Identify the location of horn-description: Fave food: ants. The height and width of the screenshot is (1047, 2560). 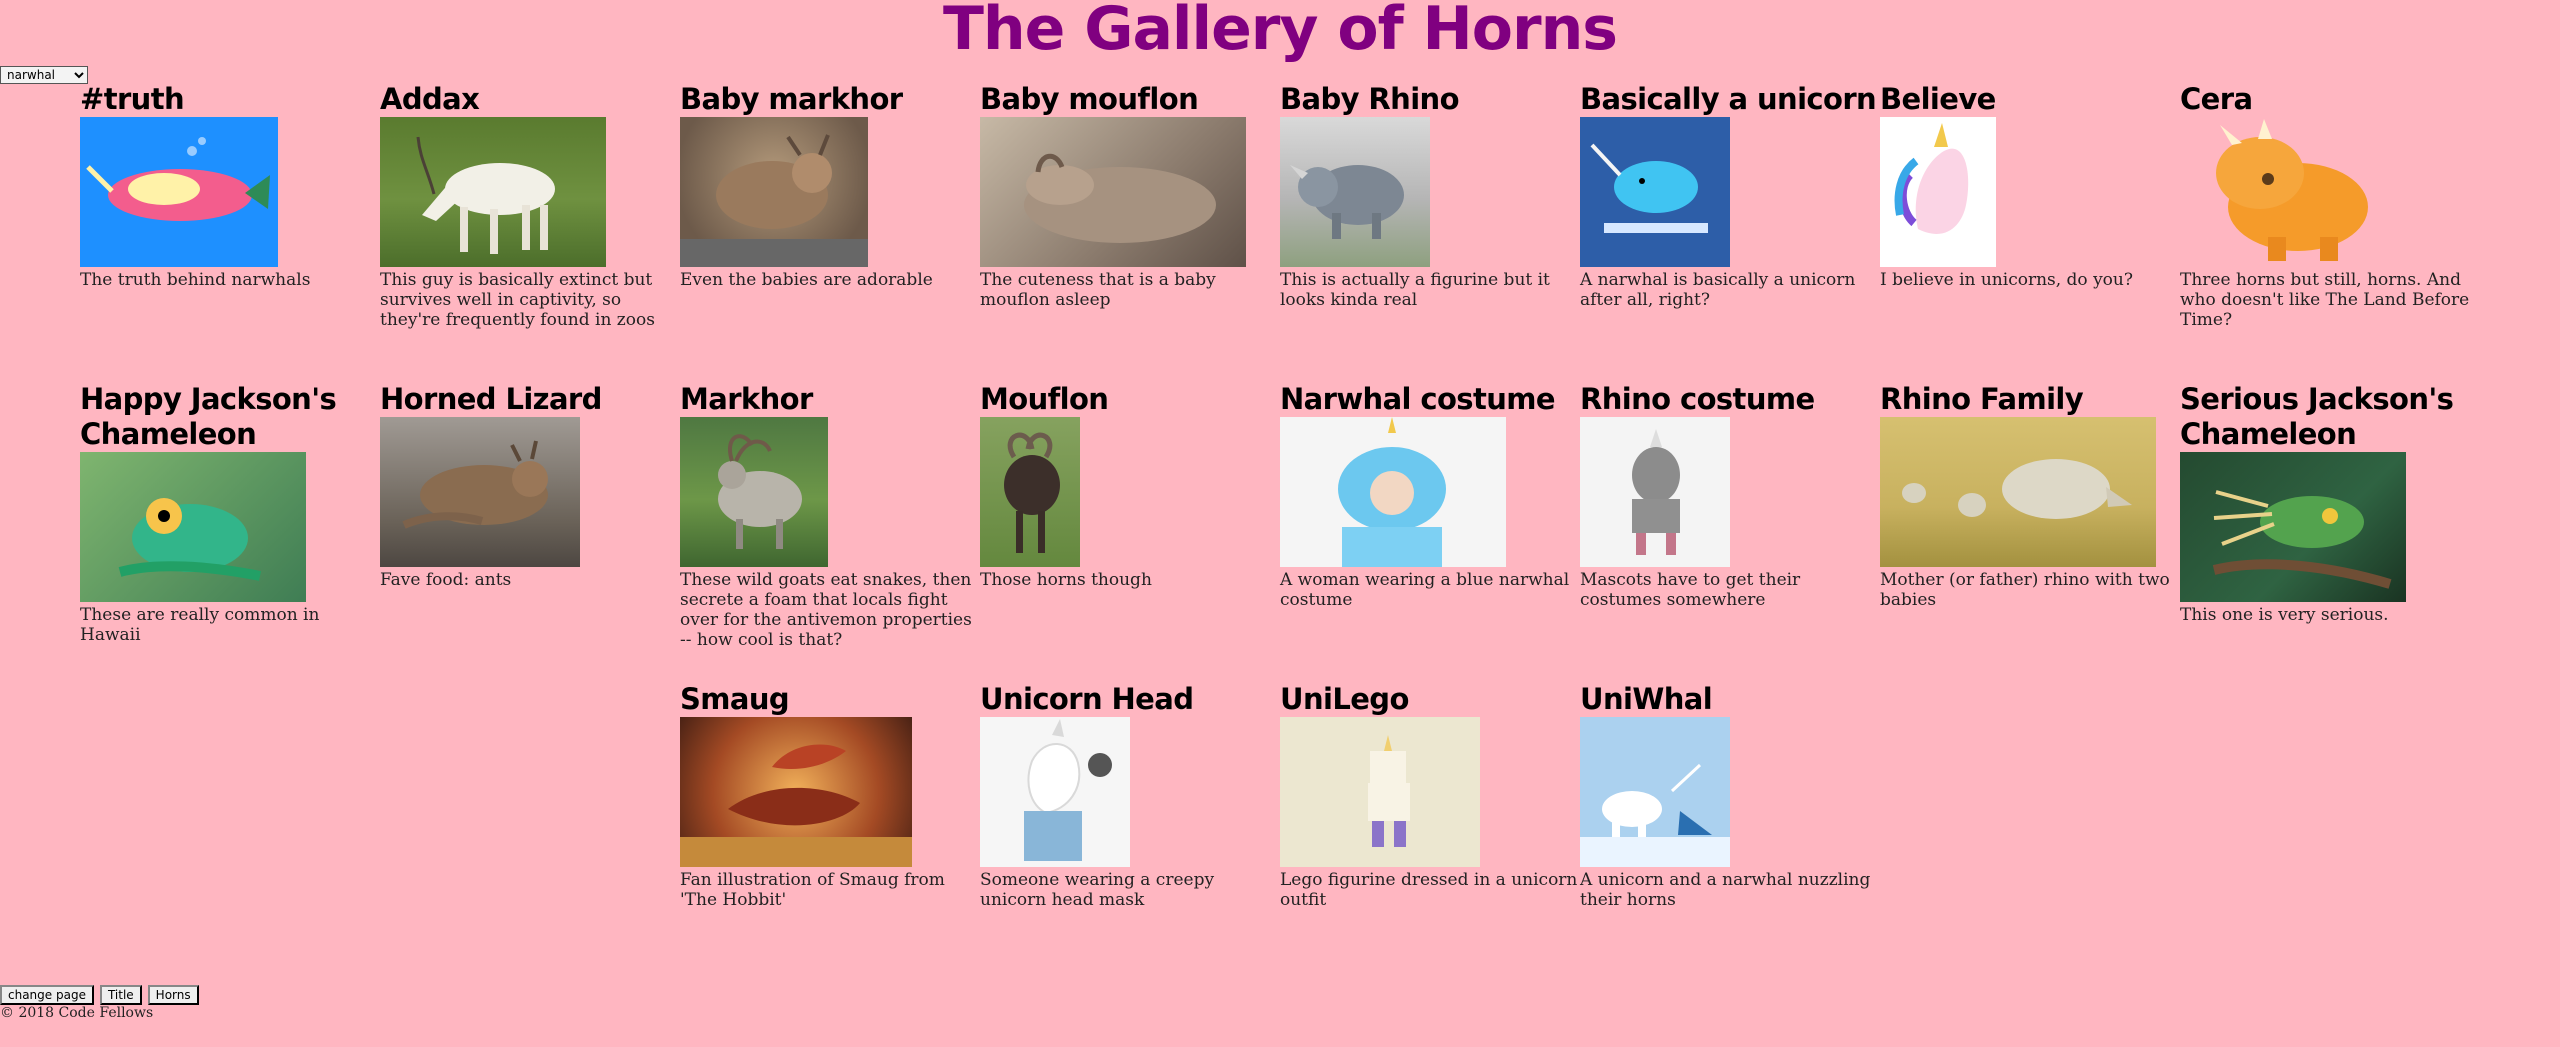
(446, 580).